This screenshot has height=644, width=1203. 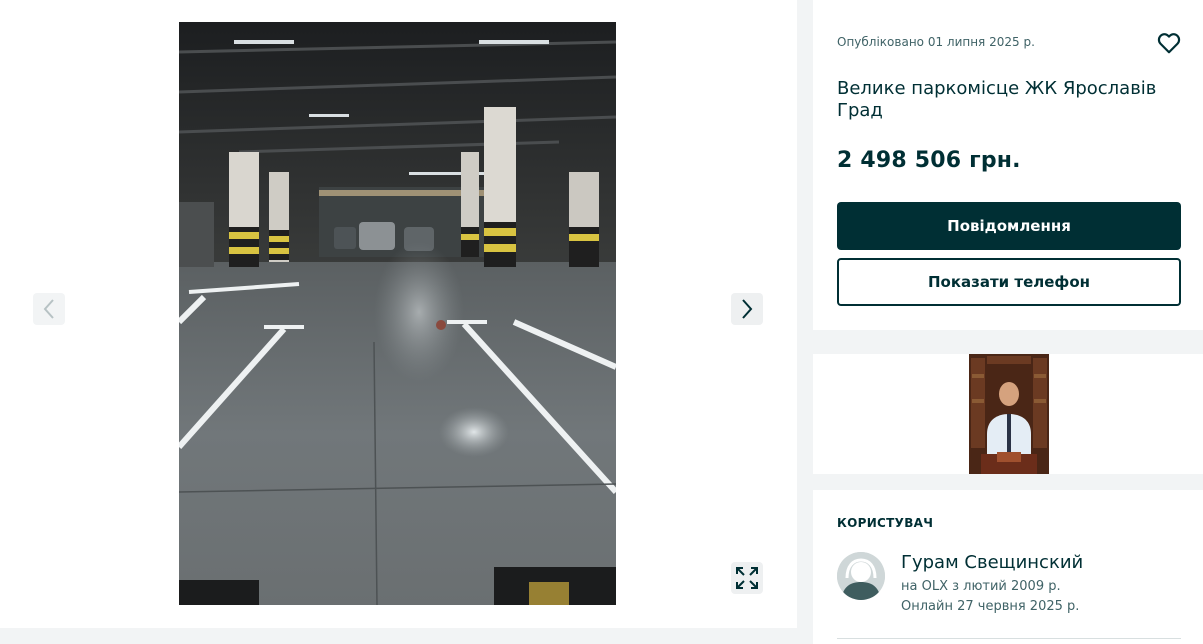 I want to click on seller-last-online: Онлайн 27 червня 2025 р., so click(x=990, y=606).